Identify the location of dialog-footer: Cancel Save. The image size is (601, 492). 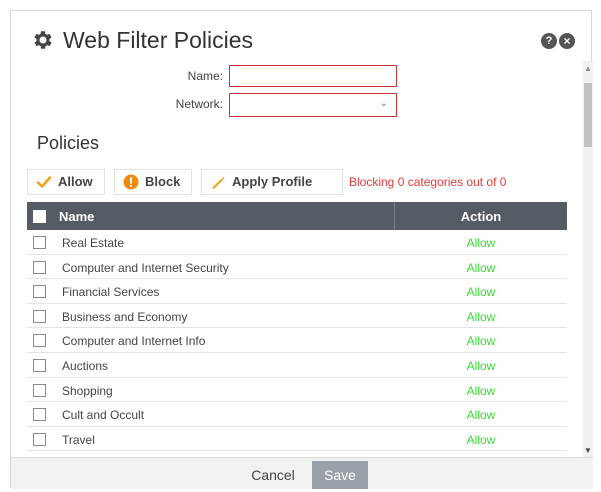
(302, 473).